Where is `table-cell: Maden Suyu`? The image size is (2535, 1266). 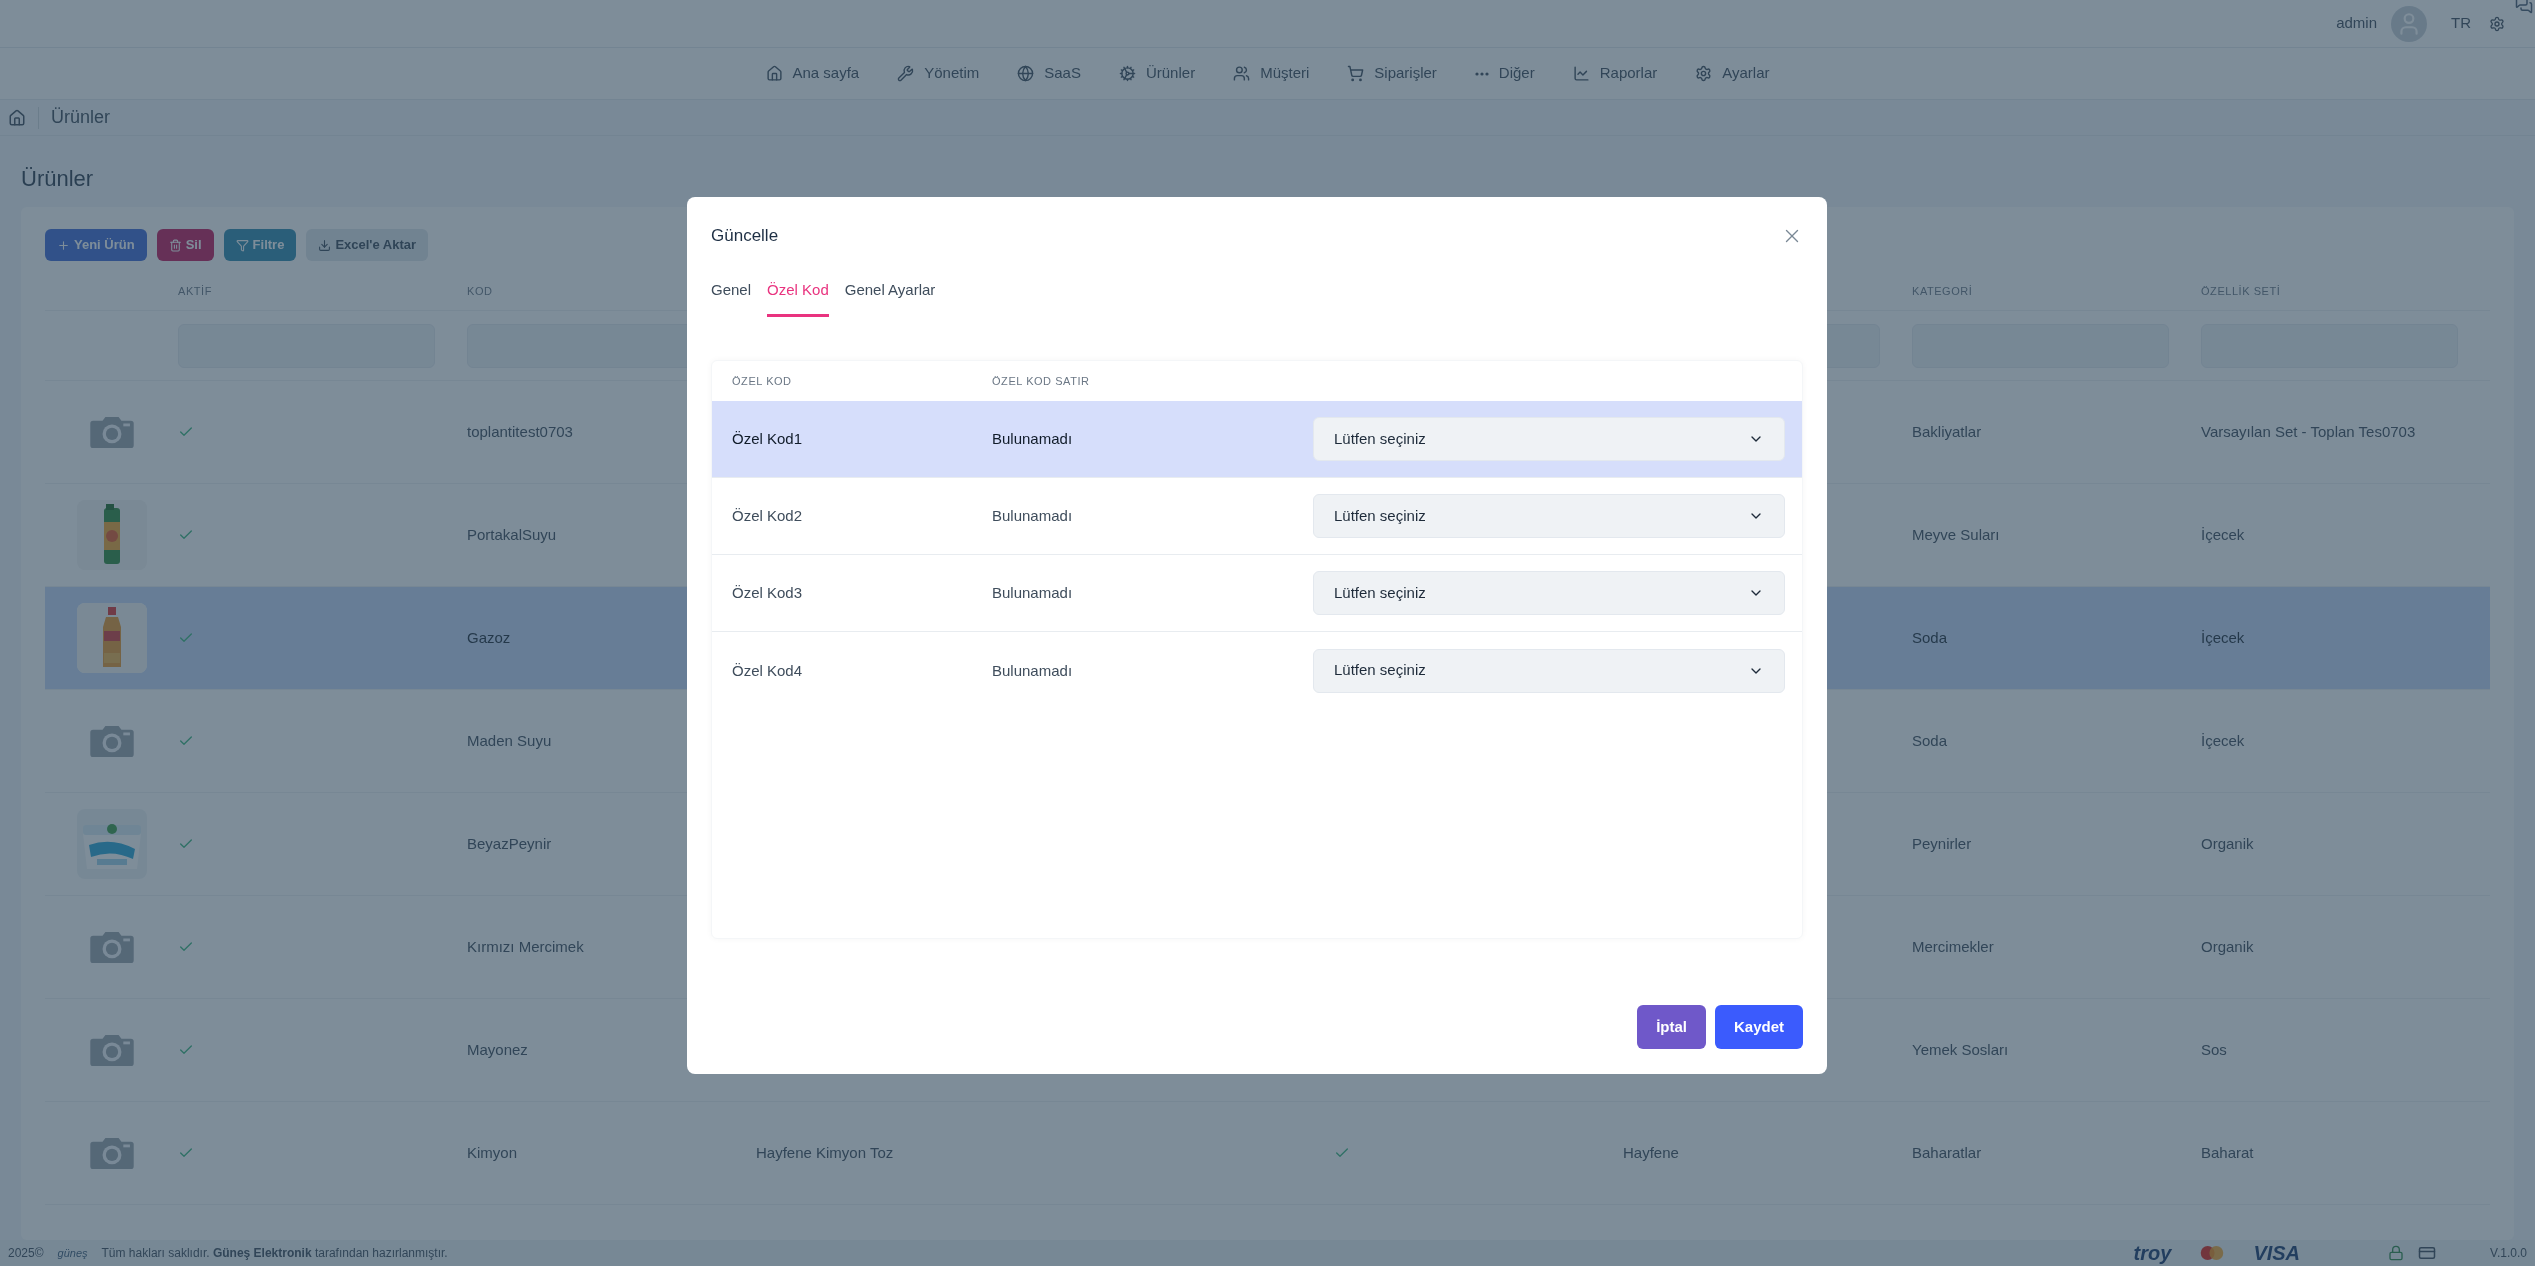
table-cell: Maden Suyu is located at coordinates (509, 740).